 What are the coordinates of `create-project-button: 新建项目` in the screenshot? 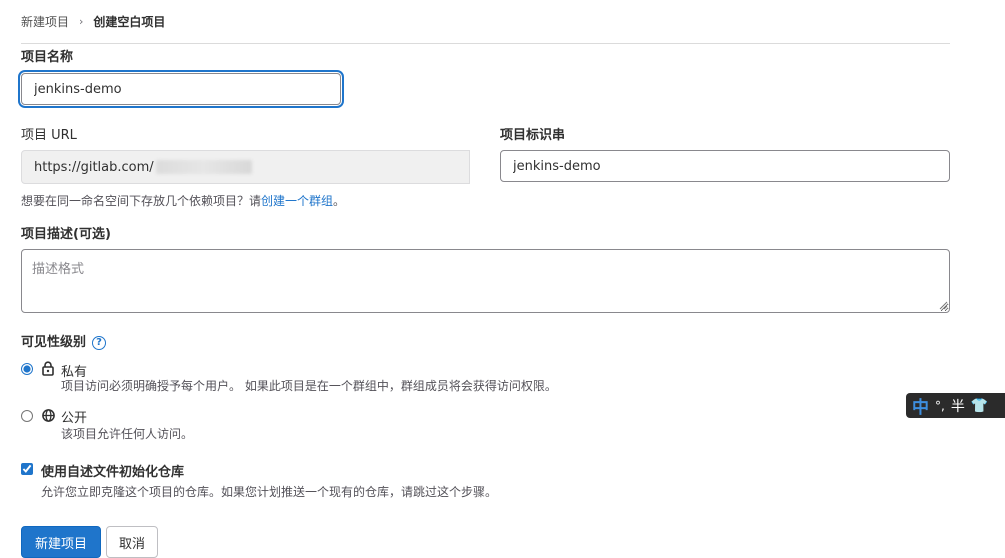 It's located at (61, 542).